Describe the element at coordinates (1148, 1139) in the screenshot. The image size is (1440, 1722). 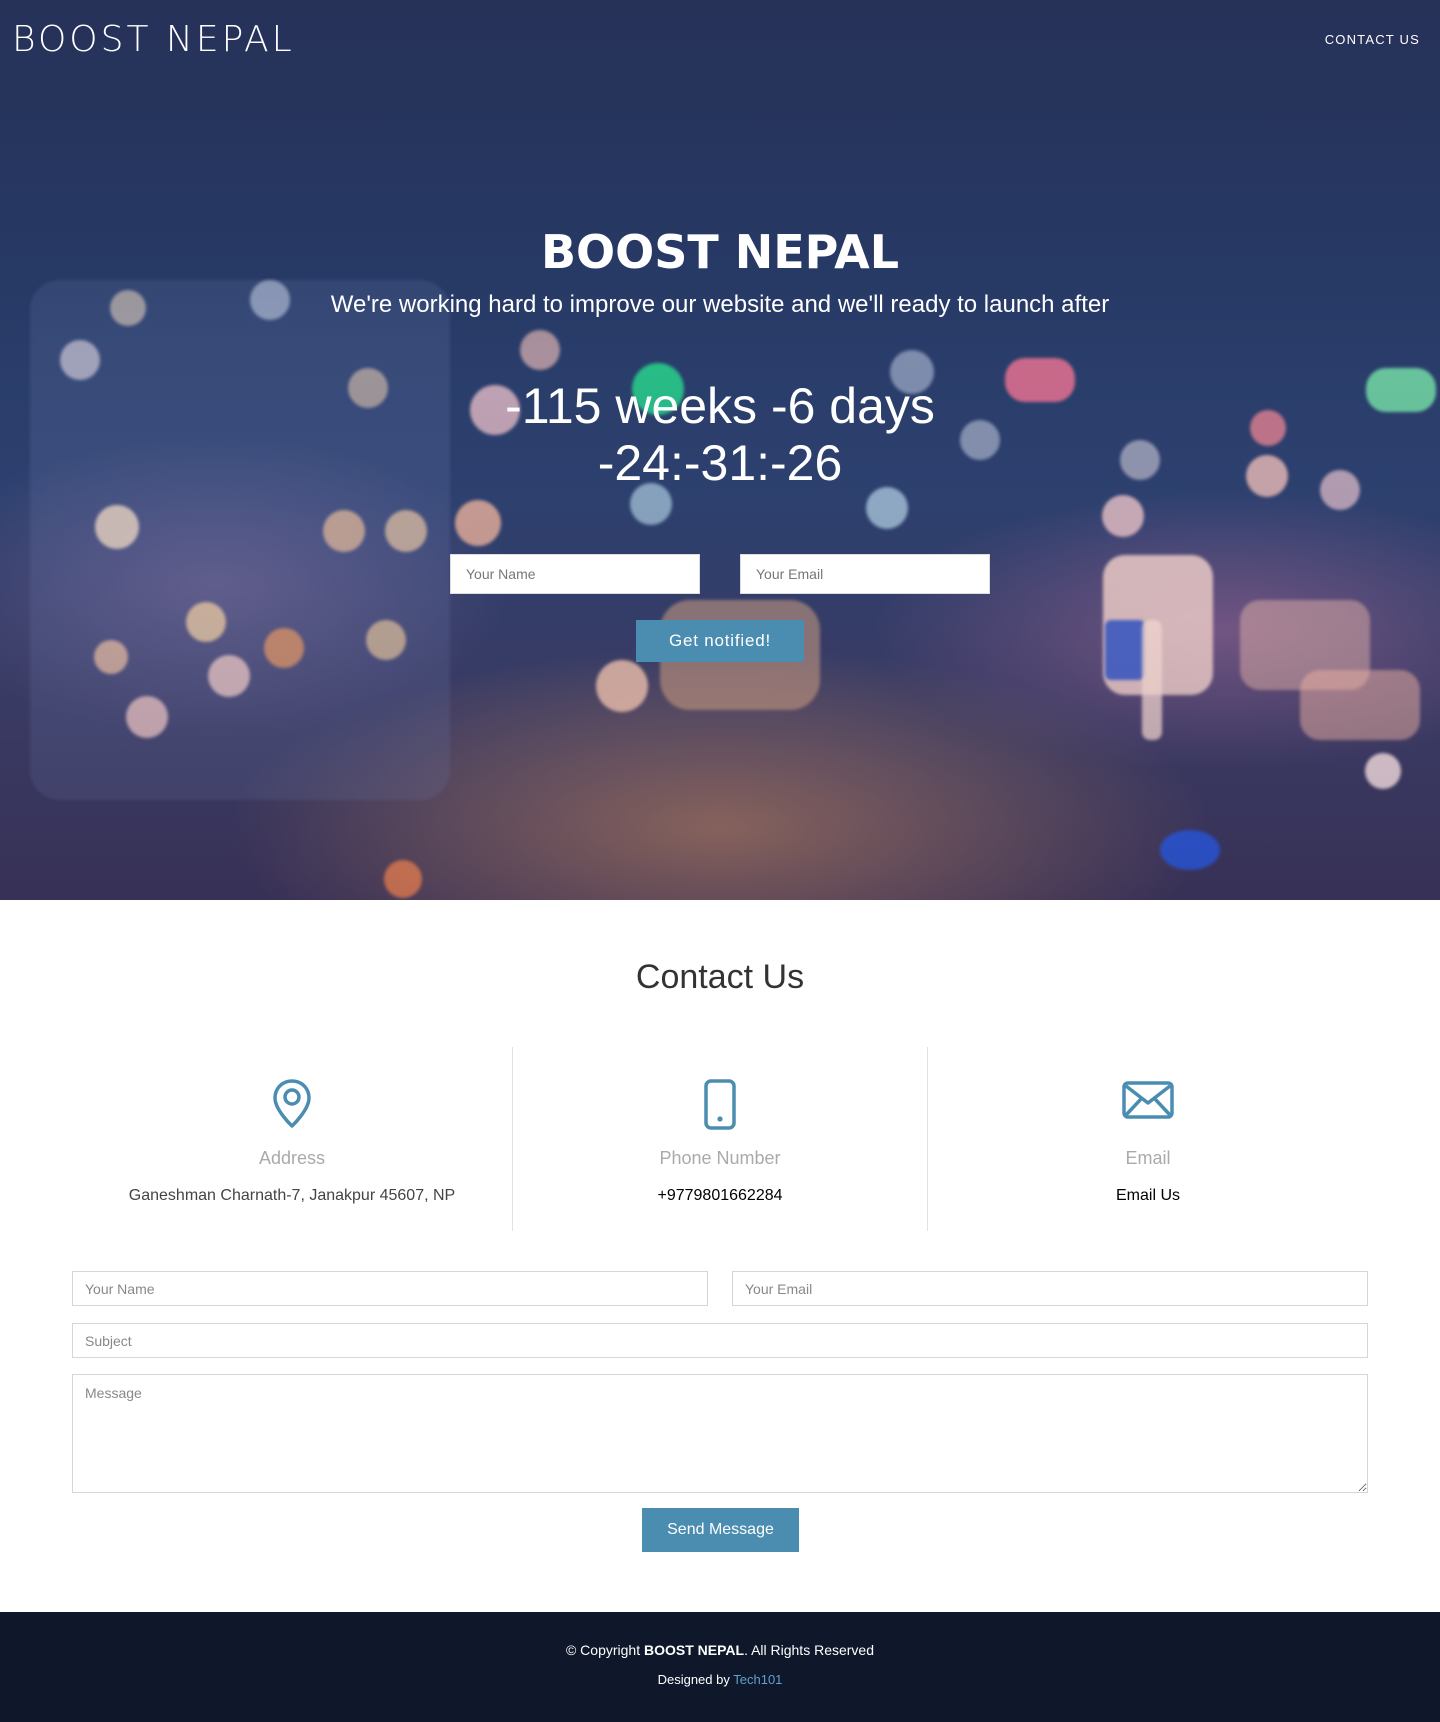
I see `email-box: Email Email Us` at that location.